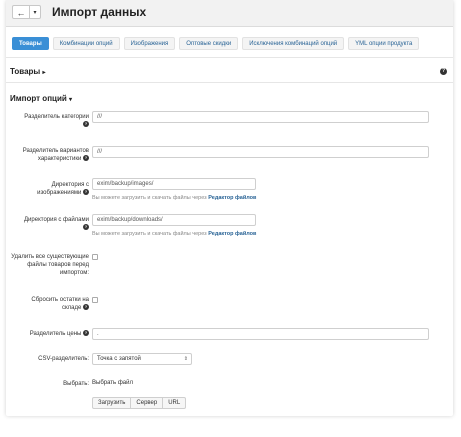  I want to click on files-dir-label: Директория с файлами ?, so click(56, 224).